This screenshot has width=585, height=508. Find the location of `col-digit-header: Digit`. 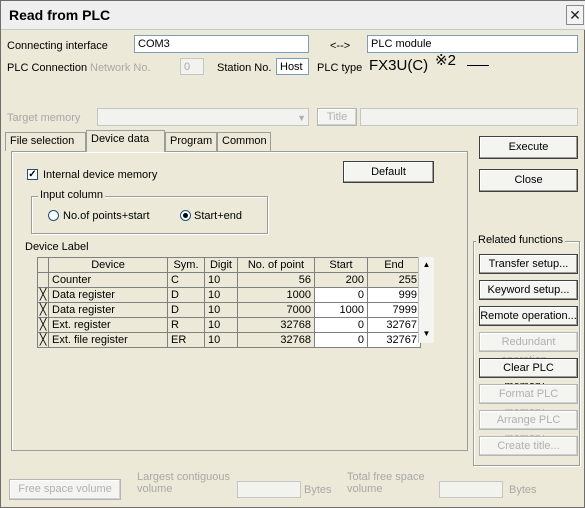

col-digit-header: Digit is located at coordinates (221, 265).